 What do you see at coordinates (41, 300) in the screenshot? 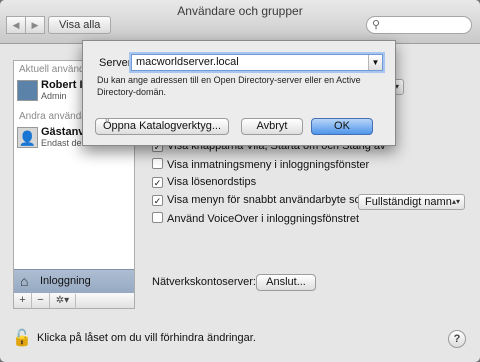
I see `remove-user-button: −` at bounding box center [41, 300].